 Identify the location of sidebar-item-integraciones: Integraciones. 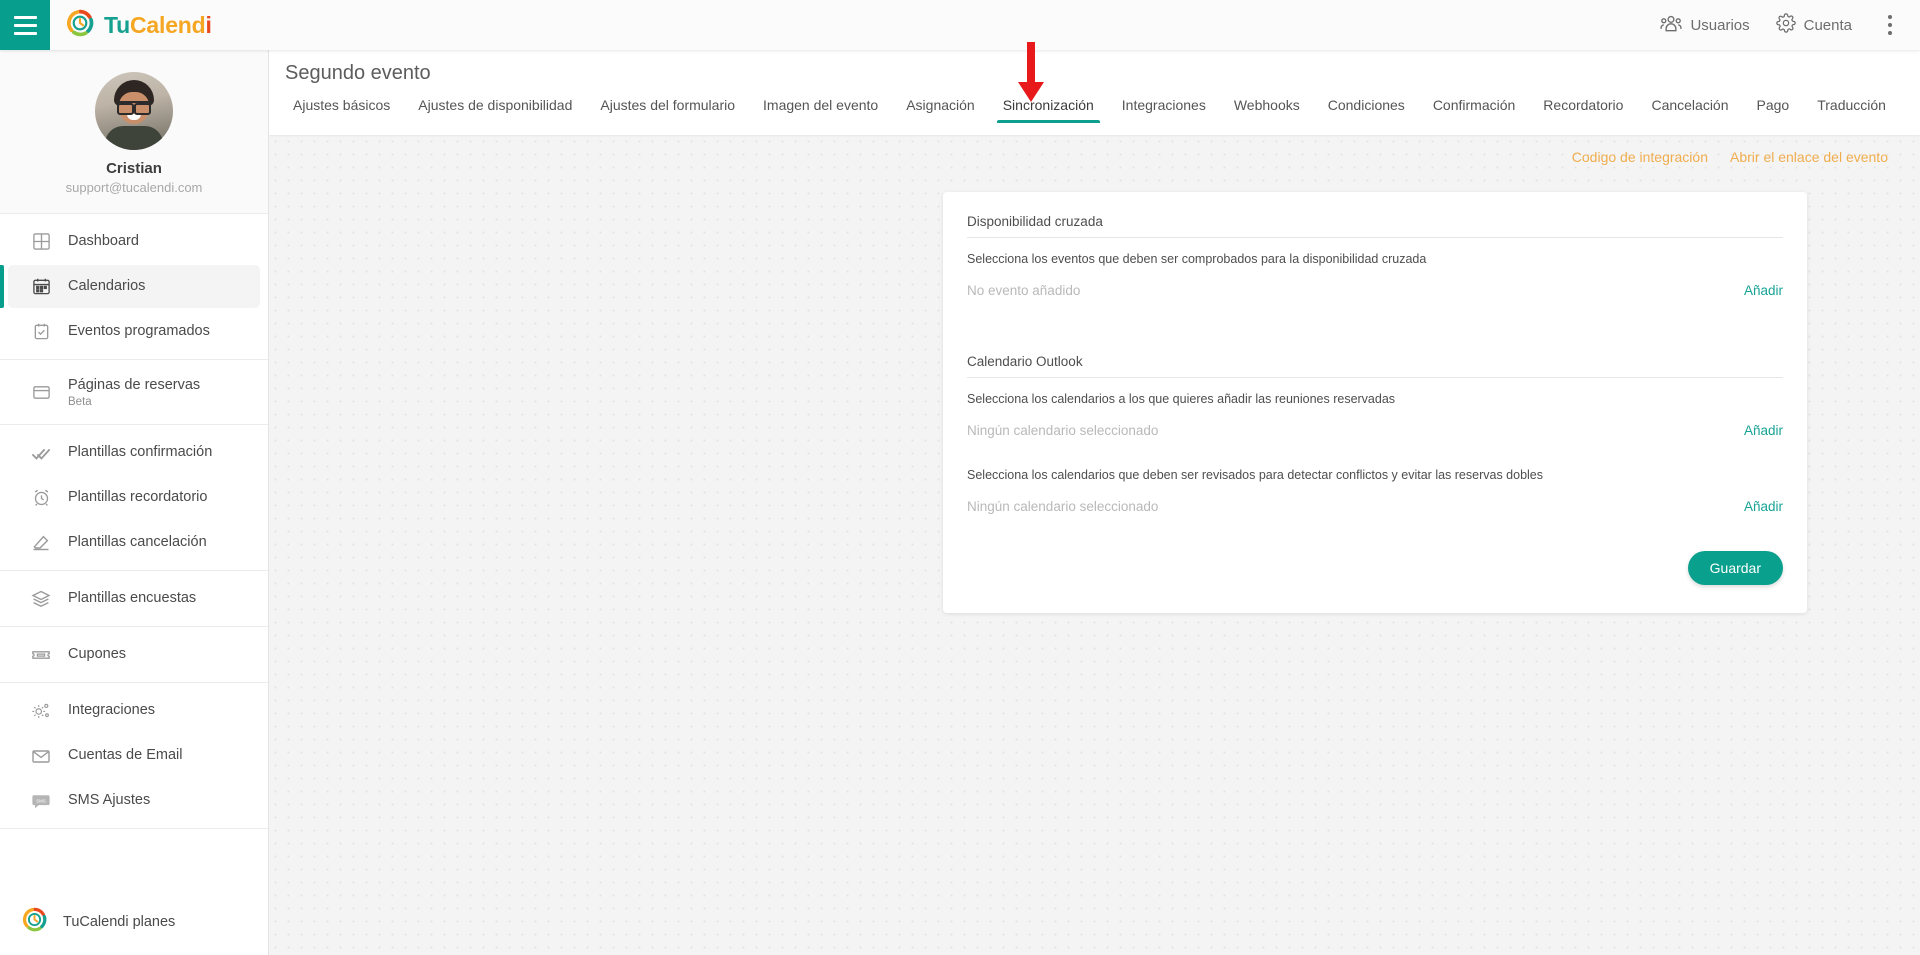
(134, 710).